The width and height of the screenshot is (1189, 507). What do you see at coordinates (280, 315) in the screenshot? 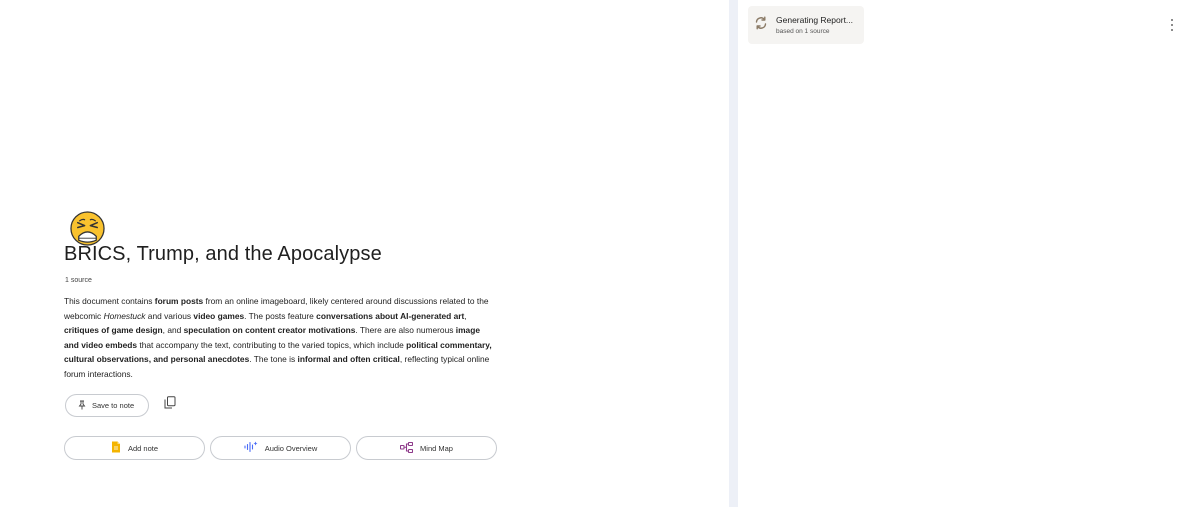
I see `summary-segment: . The posts feature` at bounding box center [280, 315].